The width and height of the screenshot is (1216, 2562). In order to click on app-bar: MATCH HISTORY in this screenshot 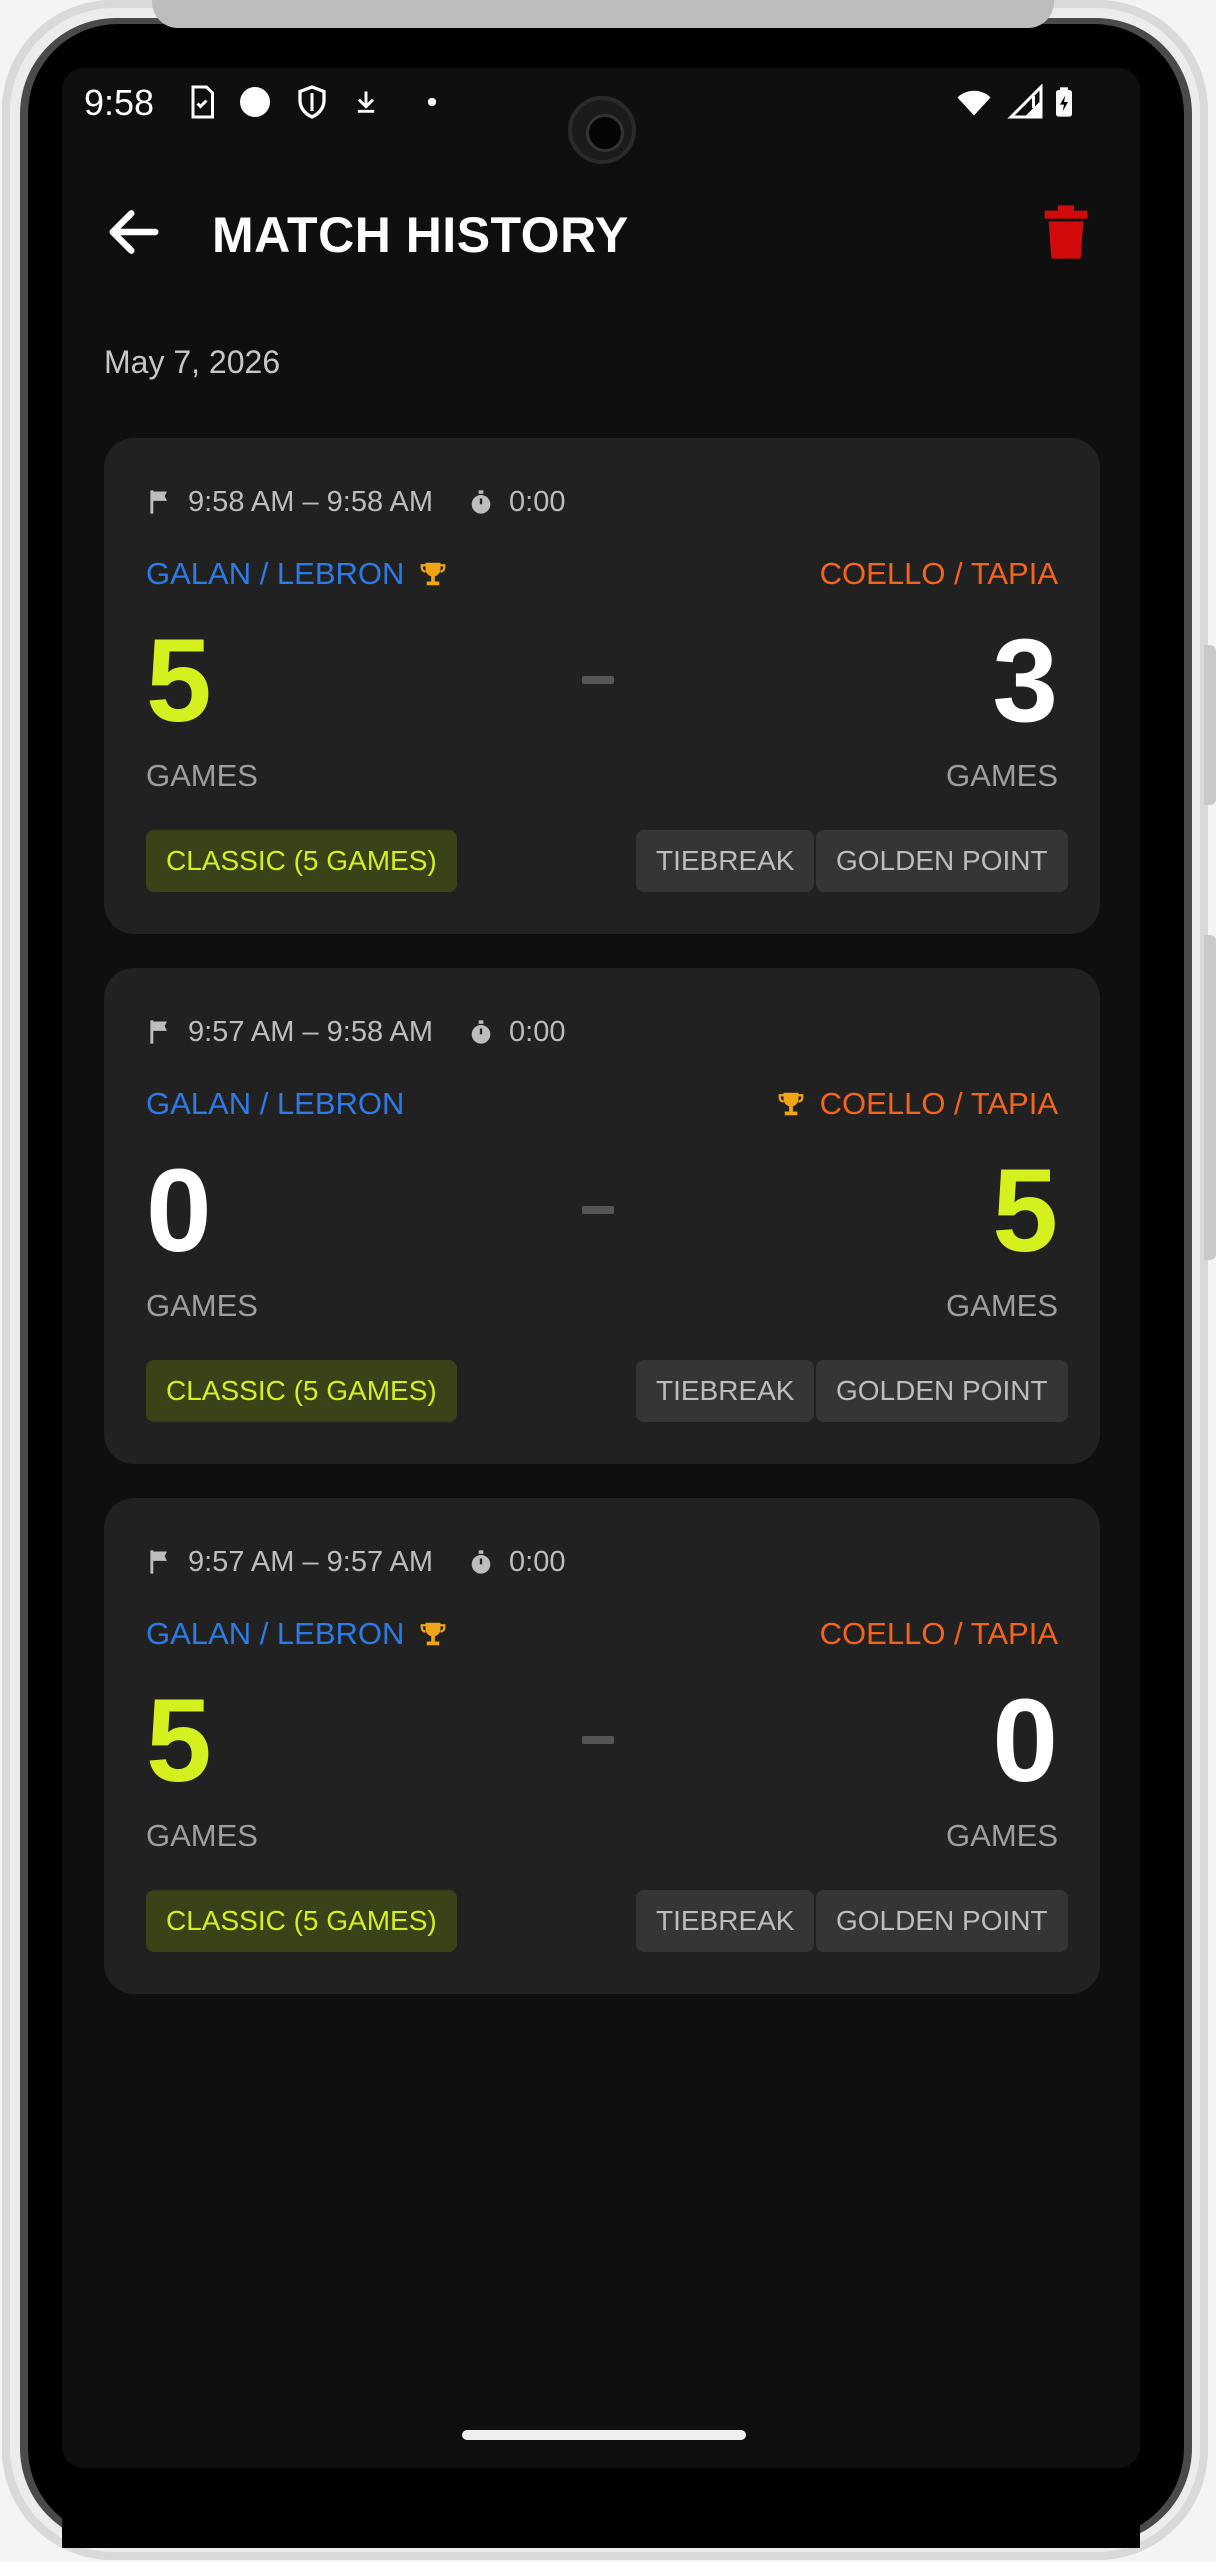, I will do `click(601, 228)`.